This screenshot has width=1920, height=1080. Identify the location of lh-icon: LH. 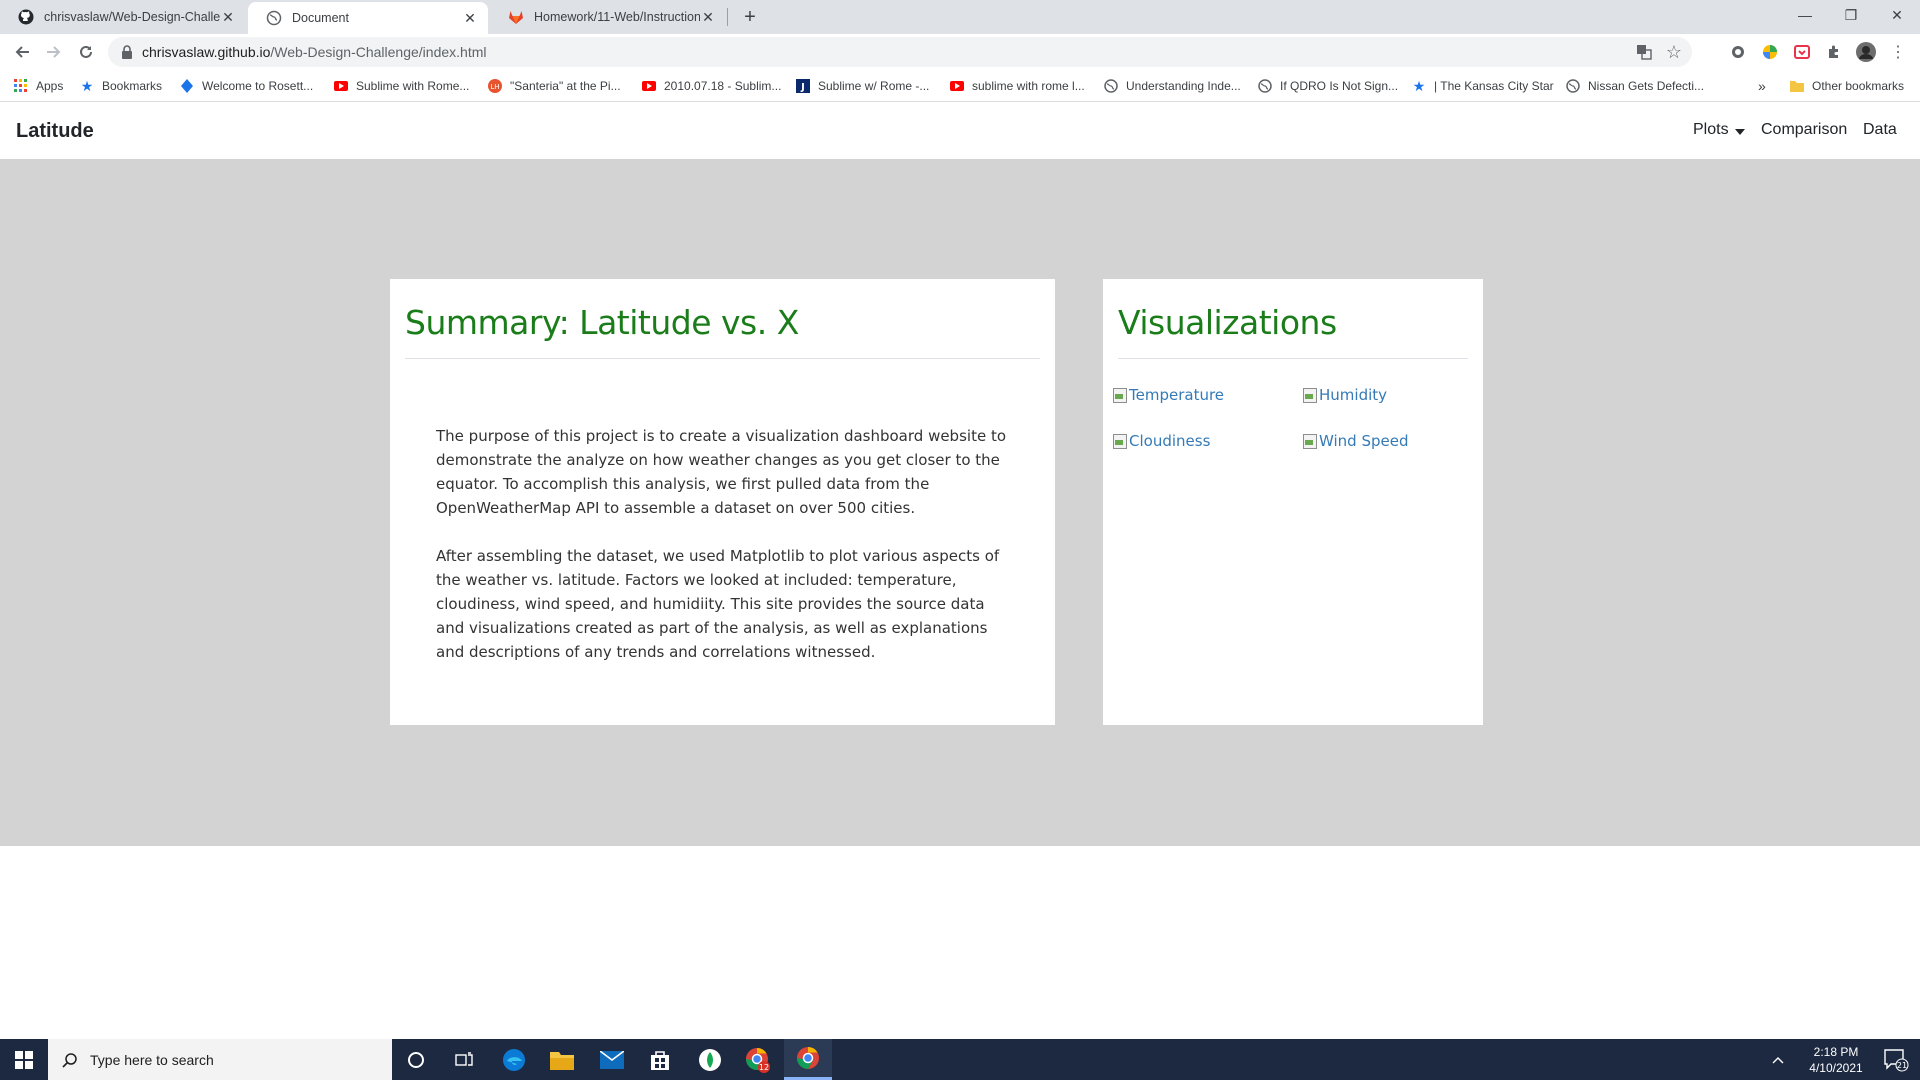
(495, 86).